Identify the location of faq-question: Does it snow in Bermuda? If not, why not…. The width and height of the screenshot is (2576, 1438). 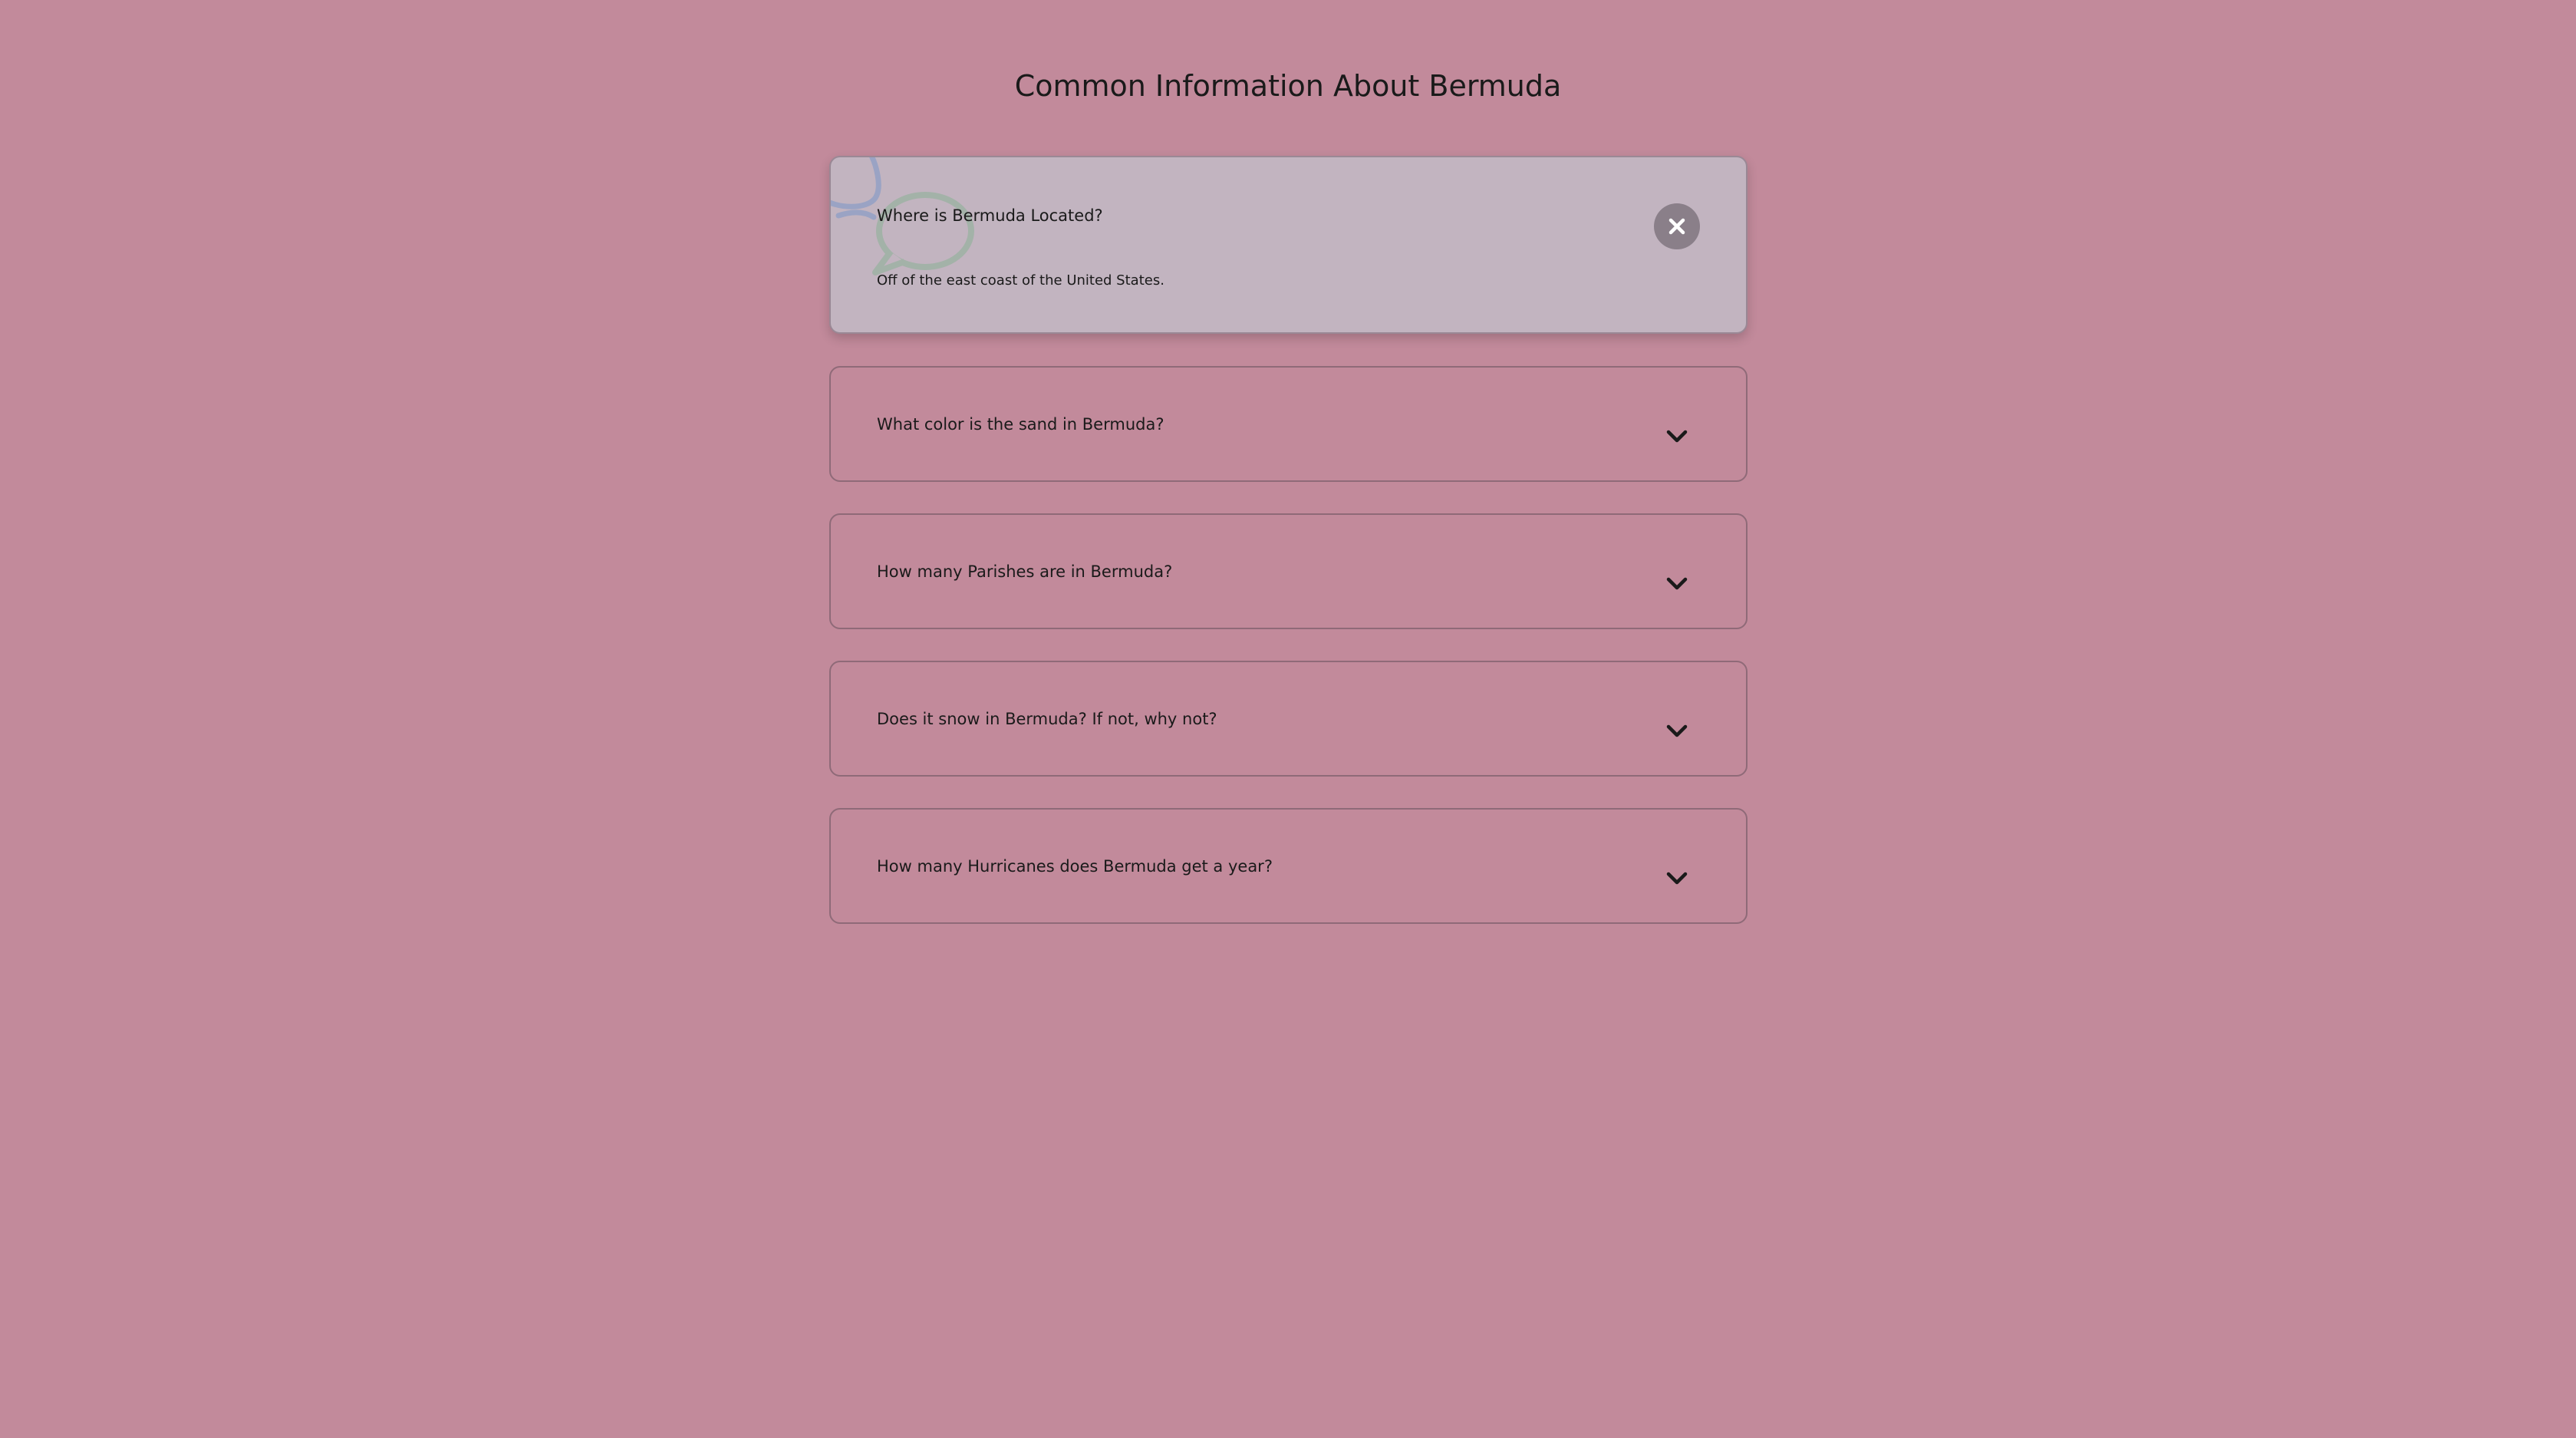
(1047, 719).